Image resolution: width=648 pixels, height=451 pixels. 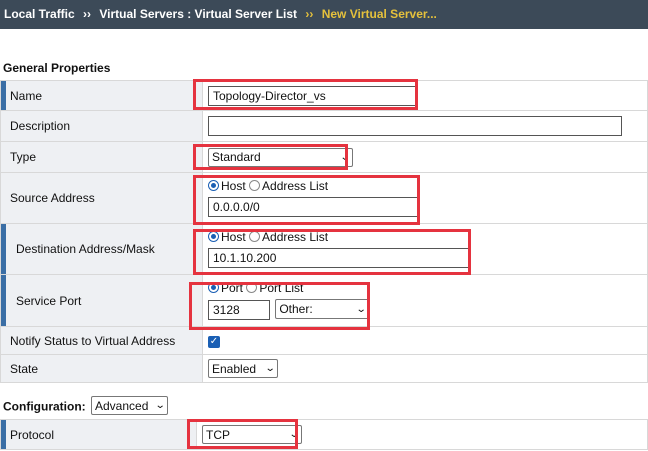 I want to click on service-port-select-value: Other:, so click(x=296, y=309).